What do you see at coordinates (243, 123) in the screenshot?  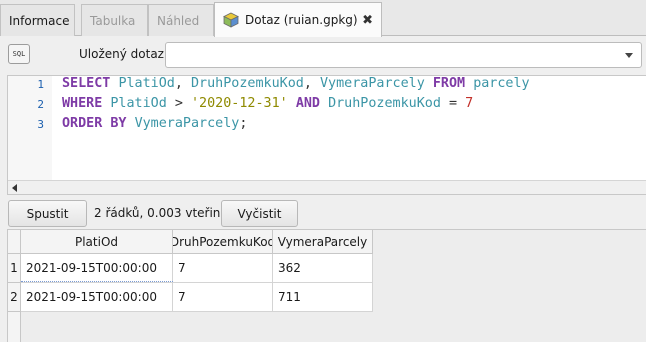 I see `sql-token: ;` at bounding box center [243, 123].